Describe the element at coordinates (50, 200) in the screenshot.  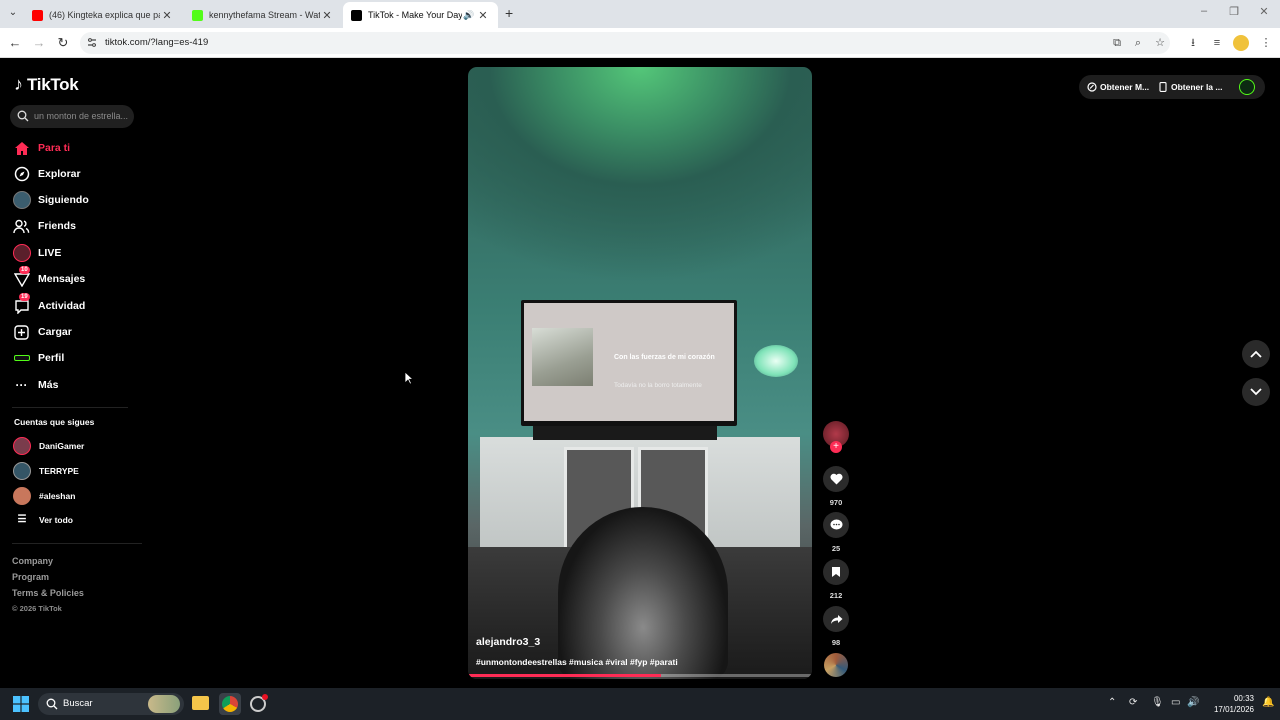
I see `nav-siguiendo: Siguiendo` at that location.